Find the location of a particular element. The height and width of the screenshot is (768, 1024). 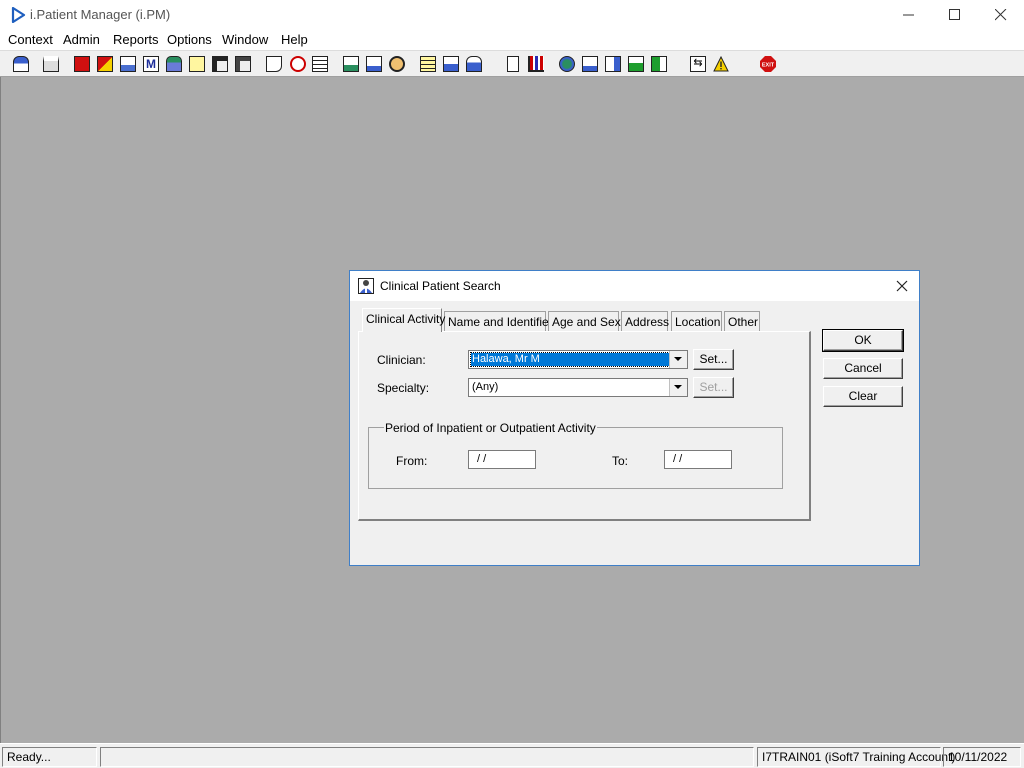

to-label: To: is located at coordinates (620, 461).